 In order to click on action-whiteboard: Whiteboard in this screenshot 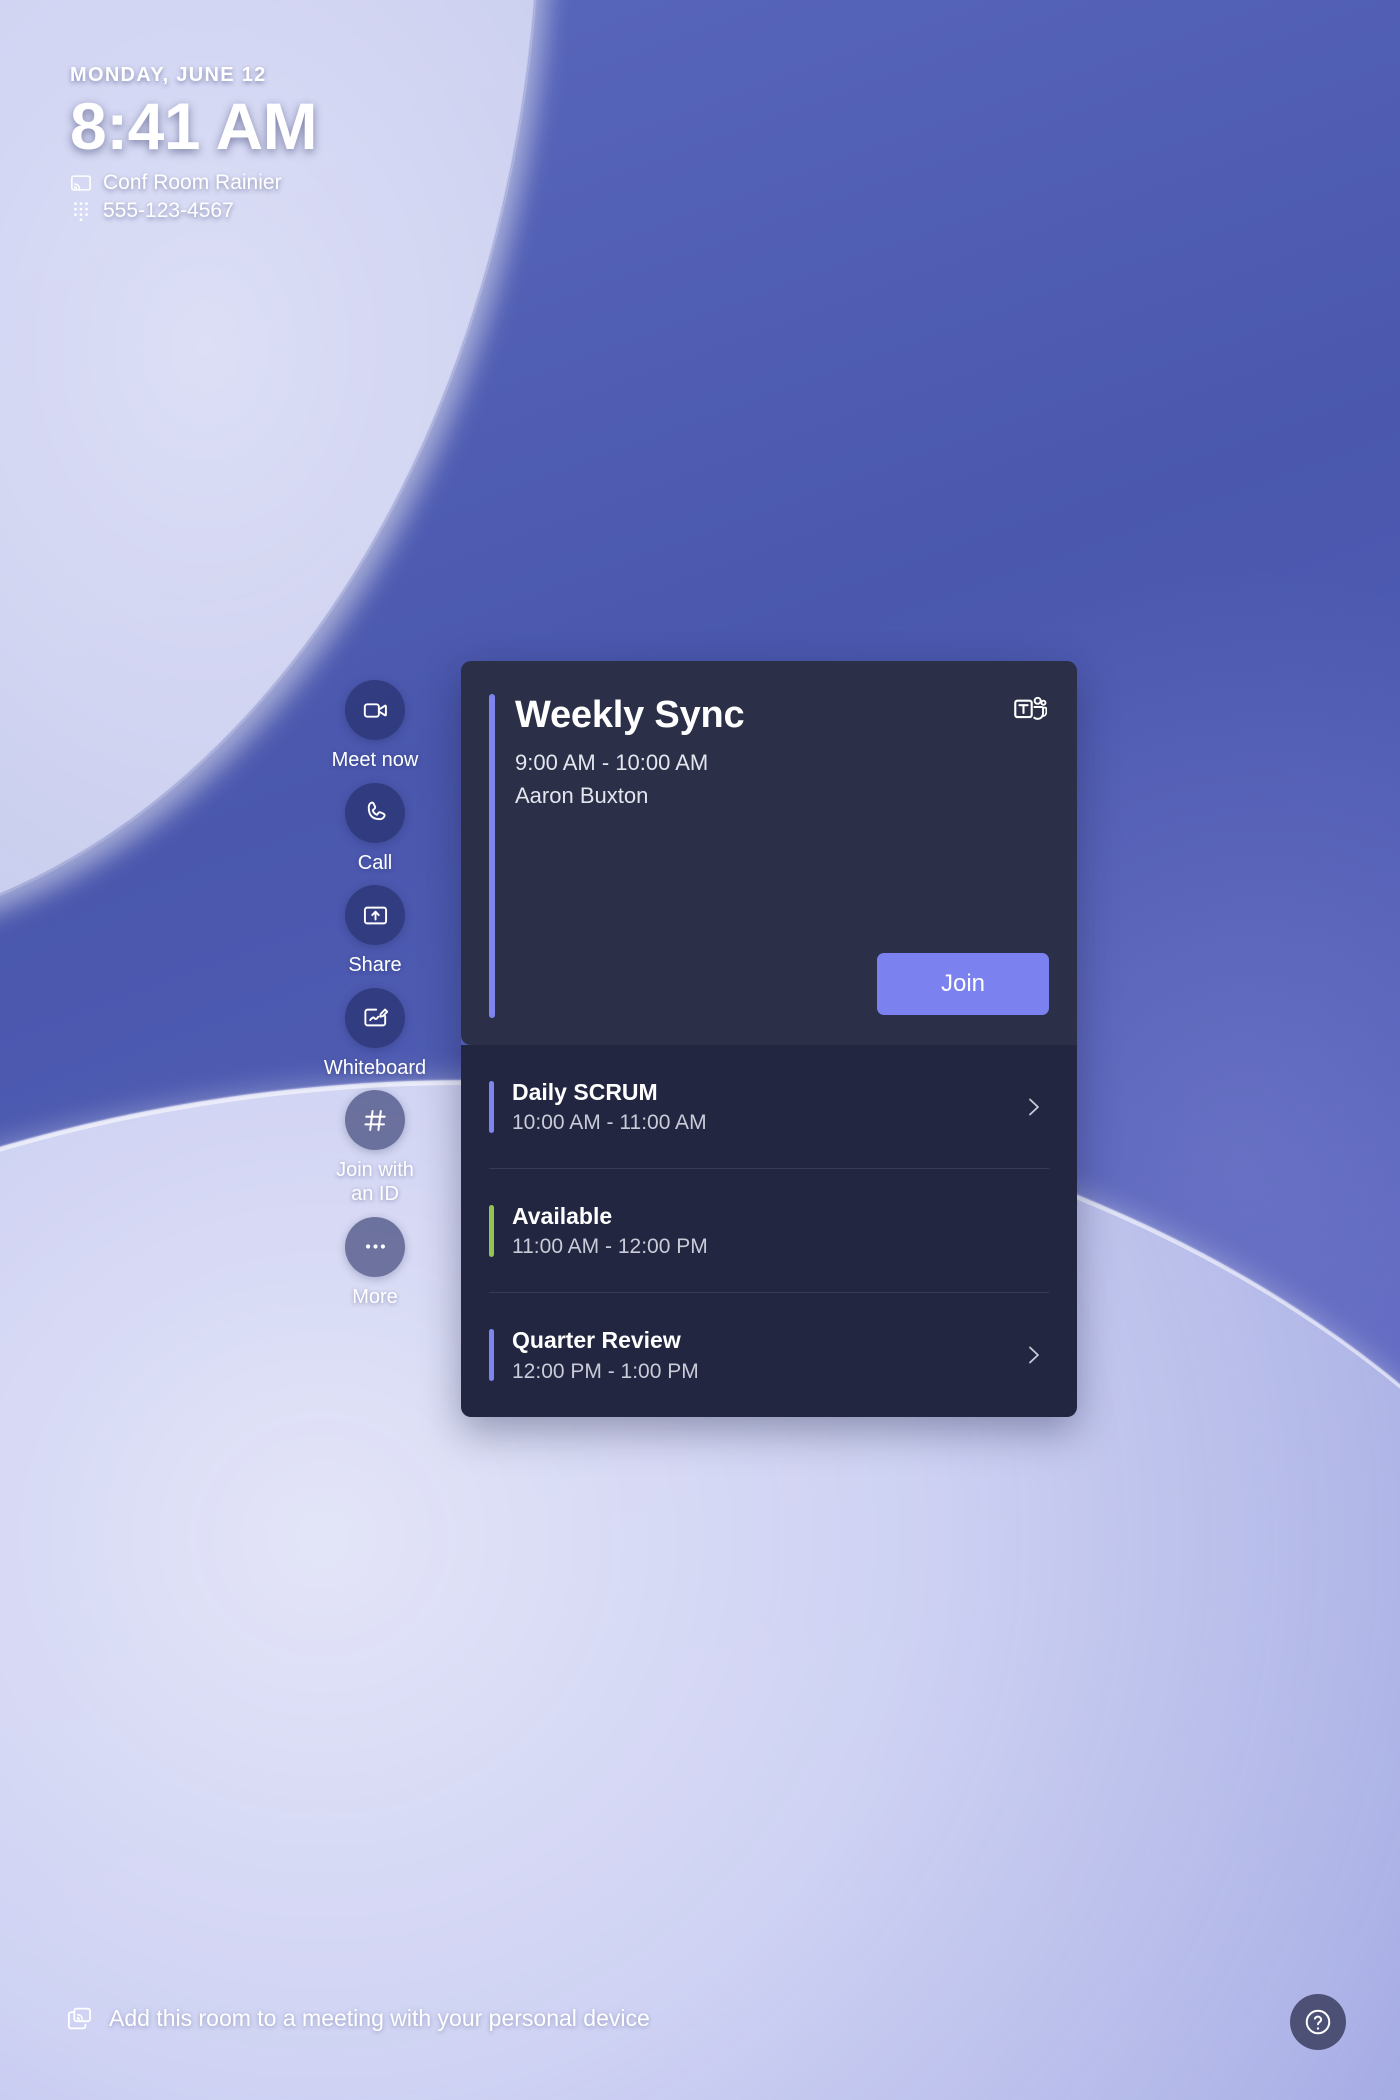, I will do `click(375, 1034)`.